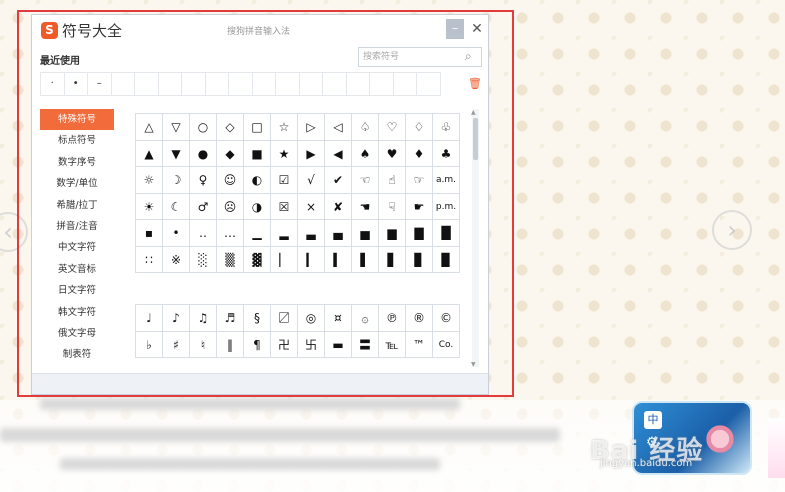  What do you see at coordinates (230, 259) in the screenshot?
I see `symbol-cell: ▒` at bounding box center [230, 259].